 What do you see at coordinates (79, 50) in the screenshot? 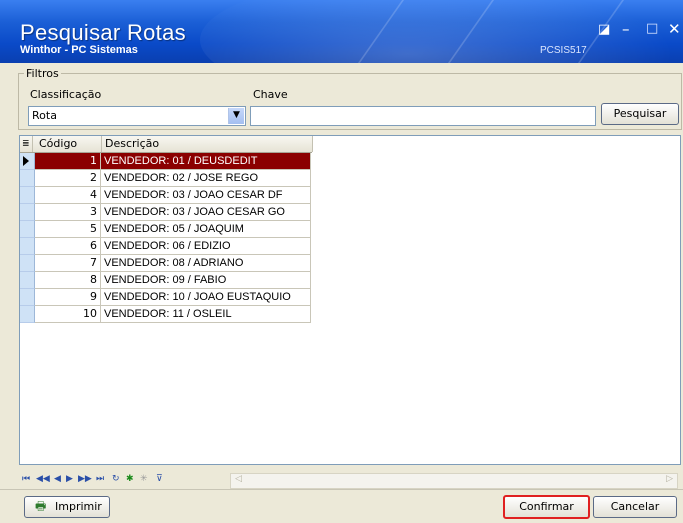
I see `window-subtitle: Winthor - PC Sistemas` at bounding box center [79, 50].